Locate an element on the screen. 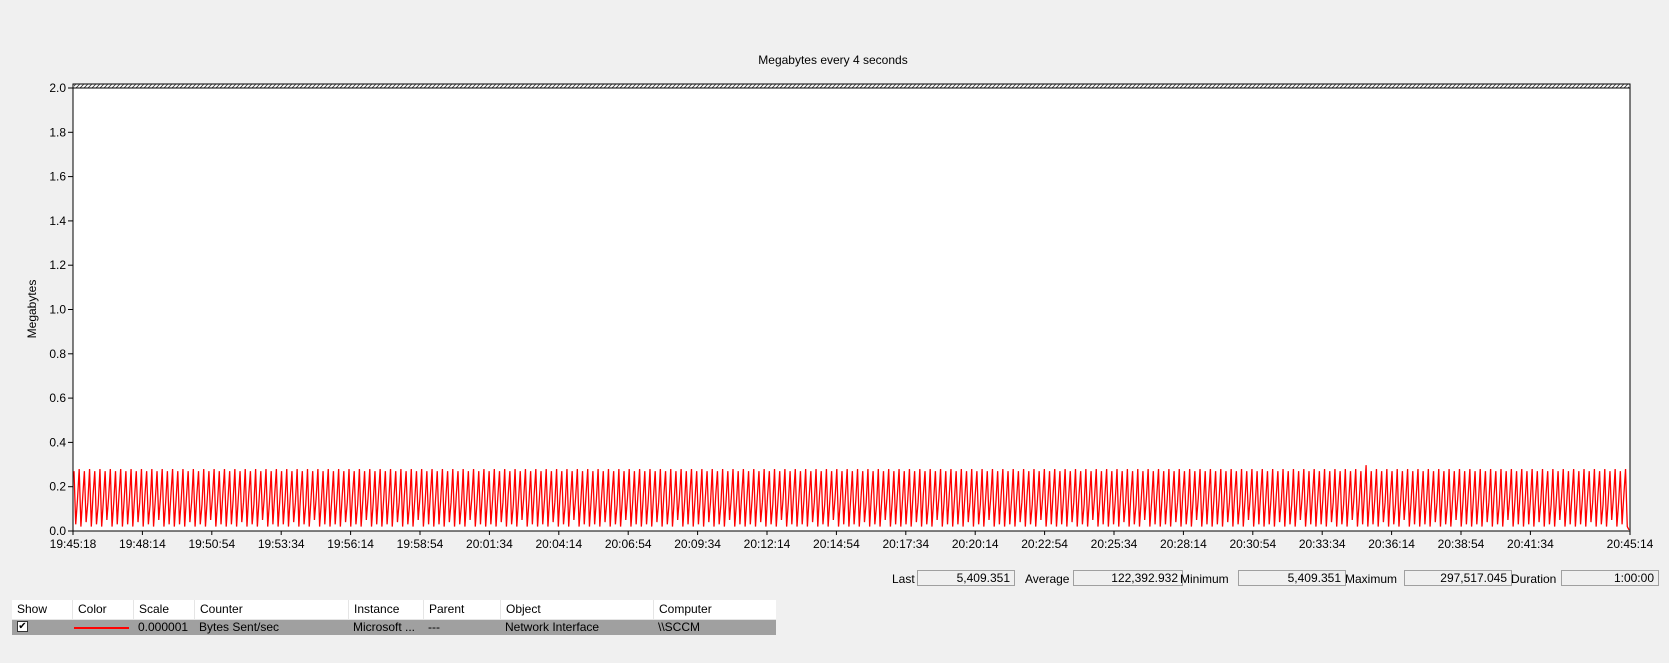 The width and height of the screenshot is (1669, 663). maximum-value: 297,517.045 is located at coordinates (1458, 578).